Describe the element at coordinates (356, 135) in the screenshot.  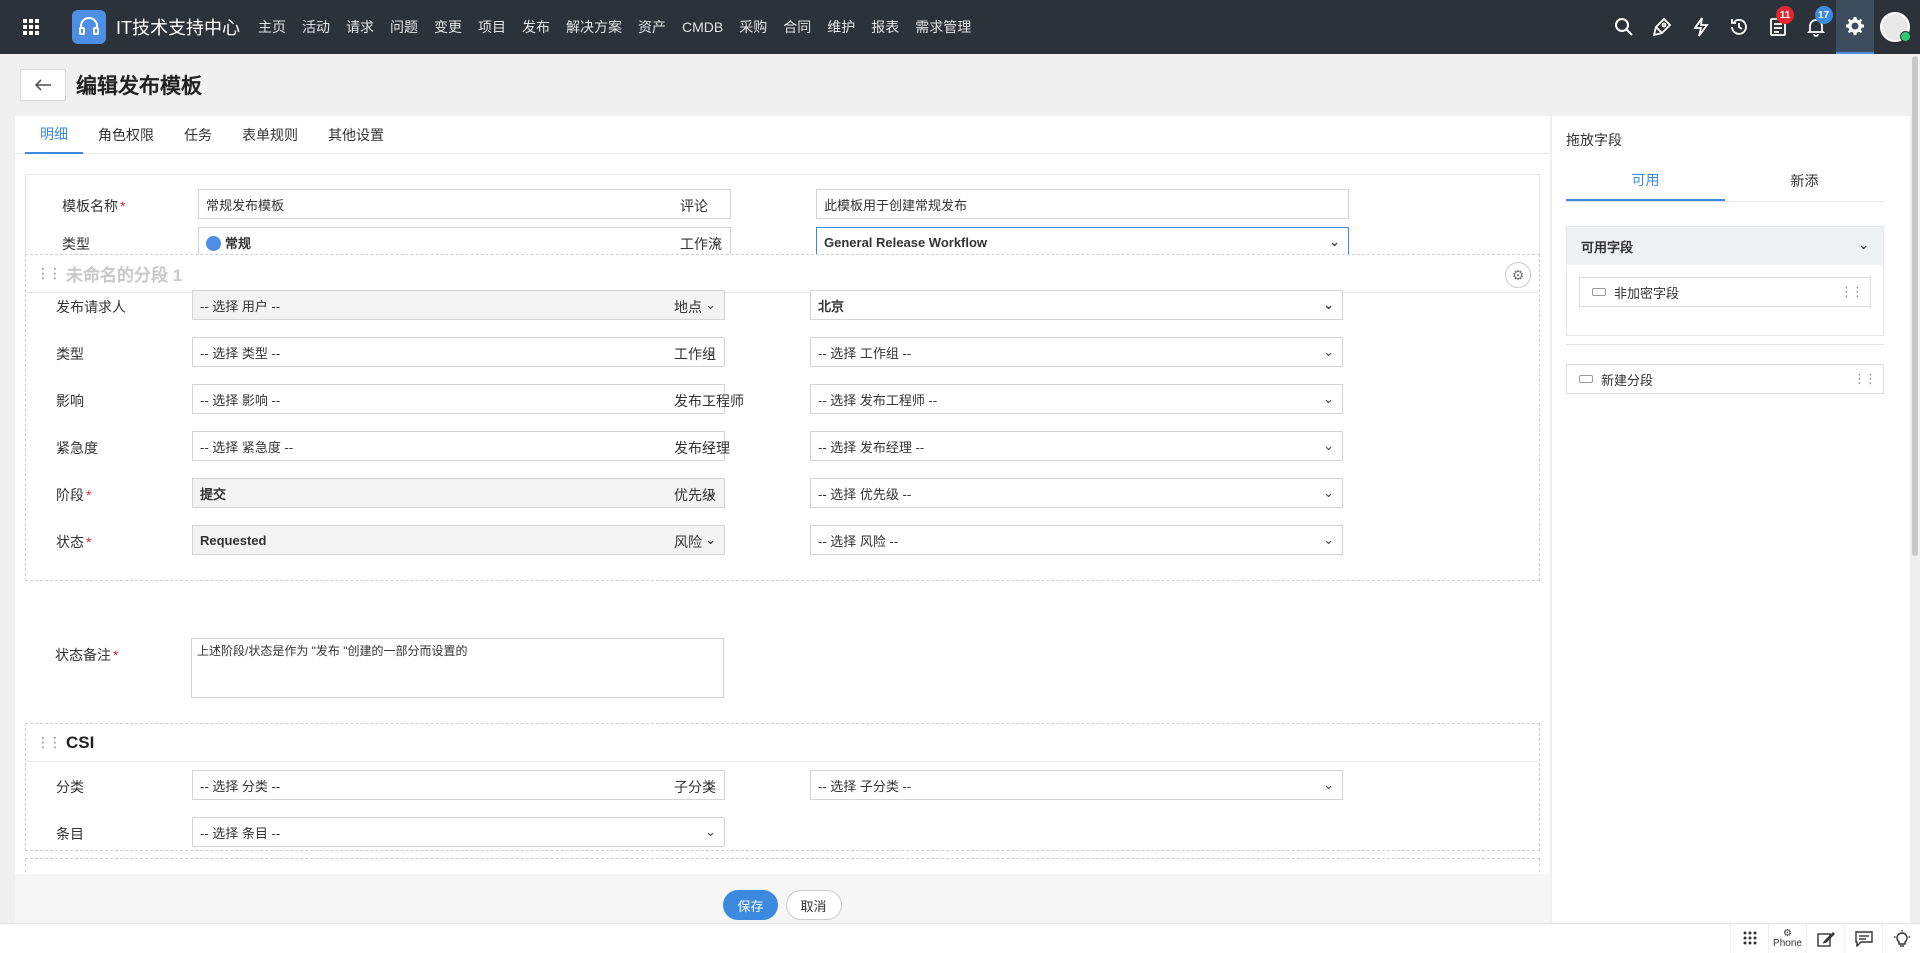
I see `tab-other-settings: 其他设置` at that location.